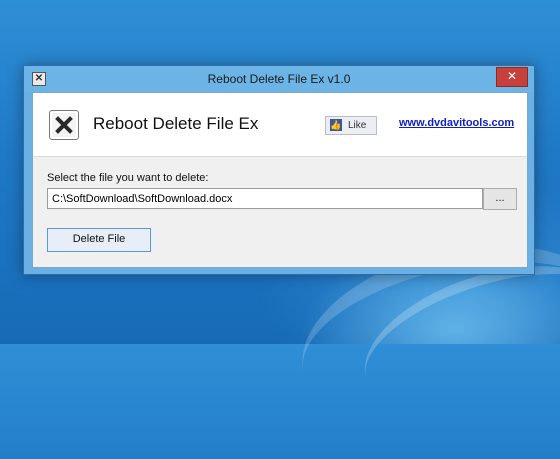  What do you see at coordinates (99, 240) in the screenshot?
I see `delete-file-button: Delete File` at bounding box center [99, 240].